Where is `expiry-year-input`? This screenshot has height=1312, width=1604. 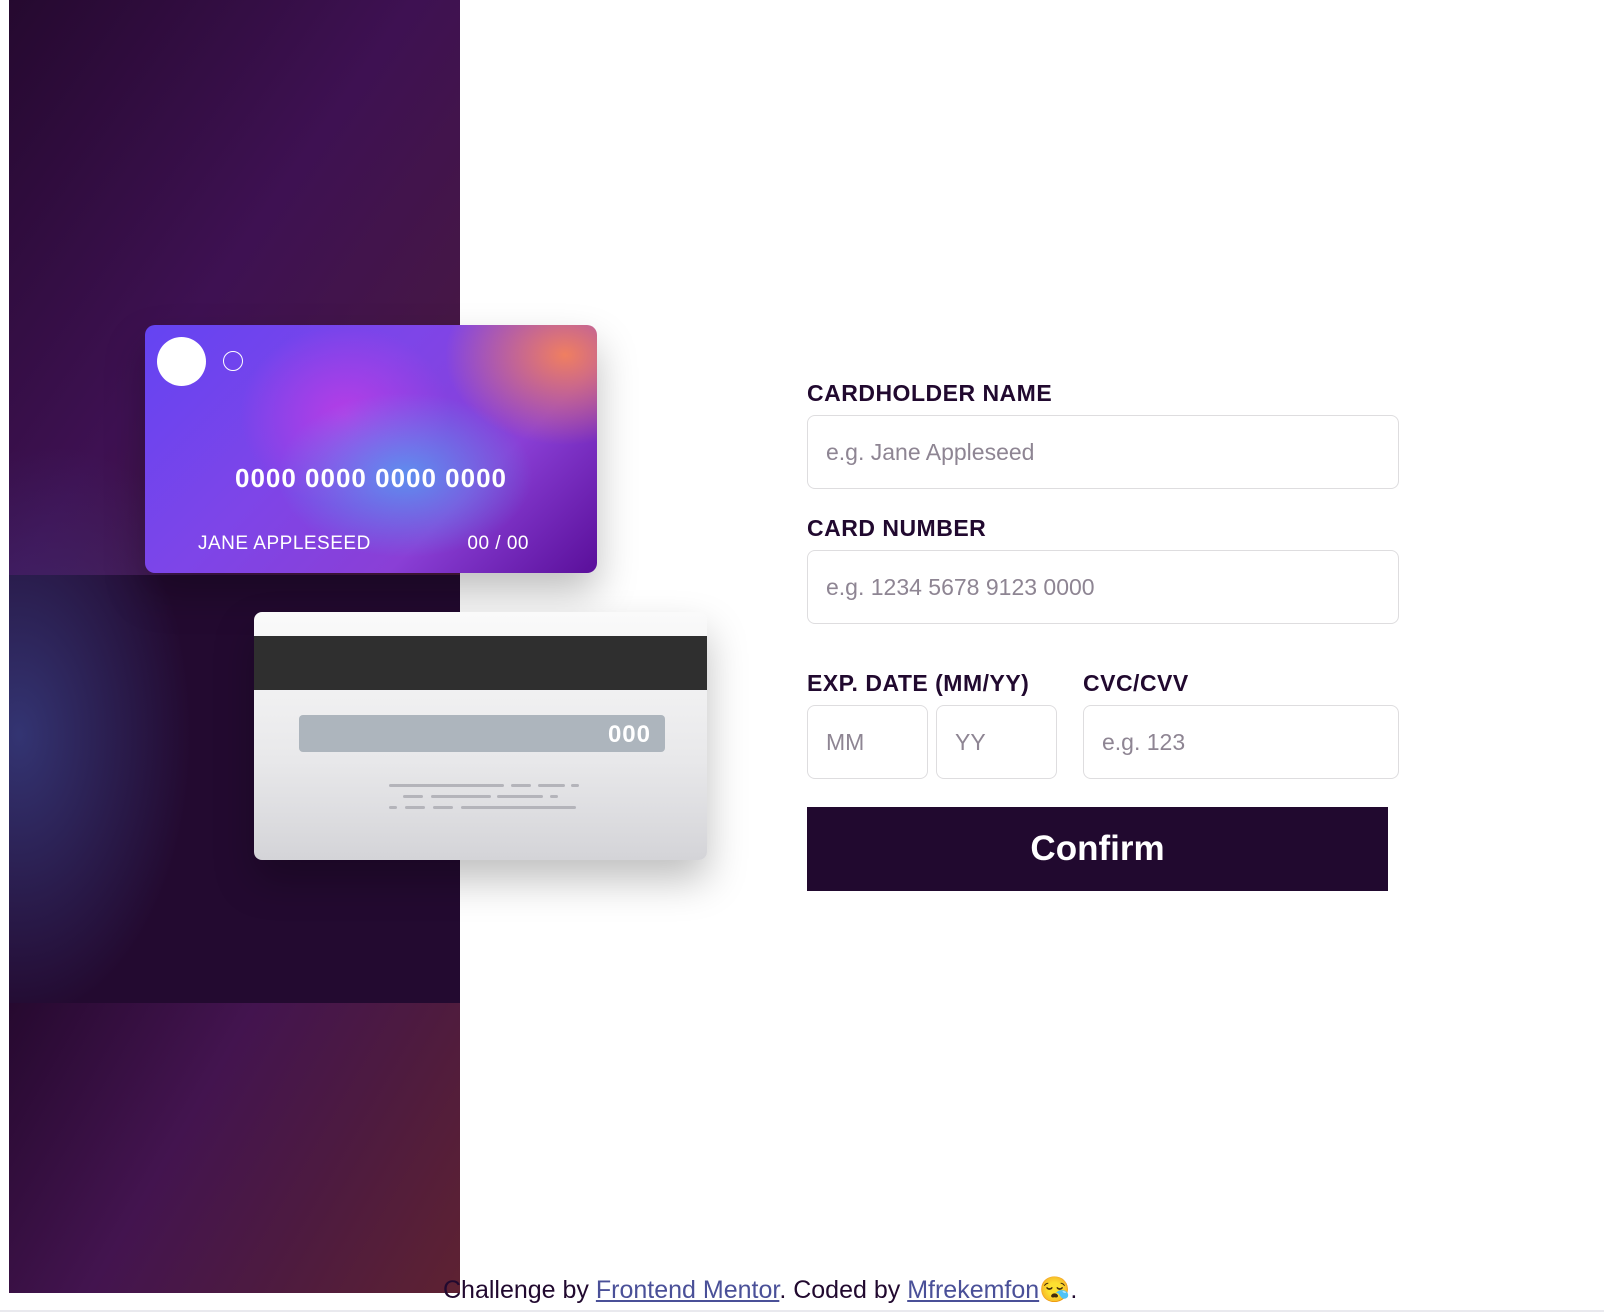
expiry-year-input is located at coordinates (996, 742).